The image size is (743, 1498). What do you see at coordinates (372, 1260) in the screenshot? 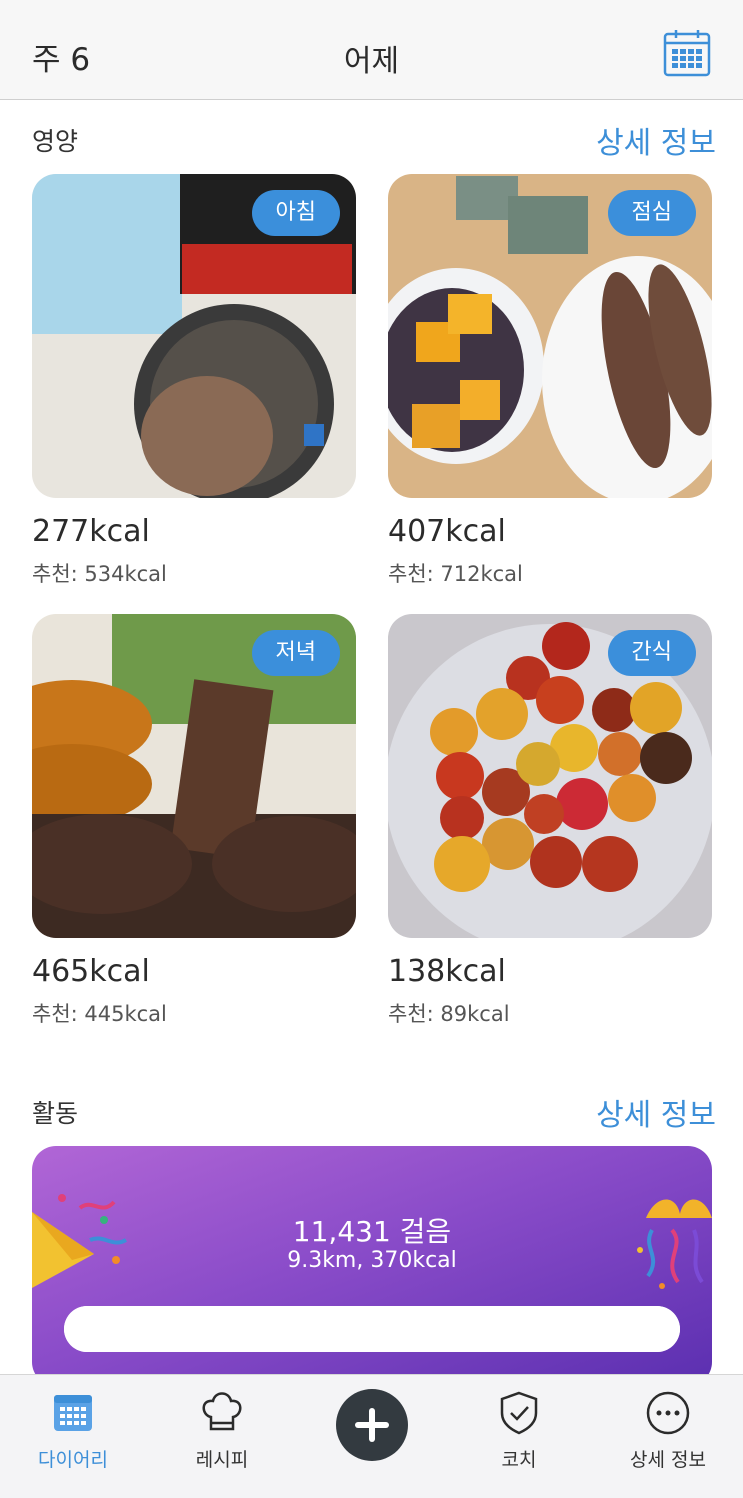
I see `distance-calories: 9.3km, 370kcal` at bounding box center [372, 1260].